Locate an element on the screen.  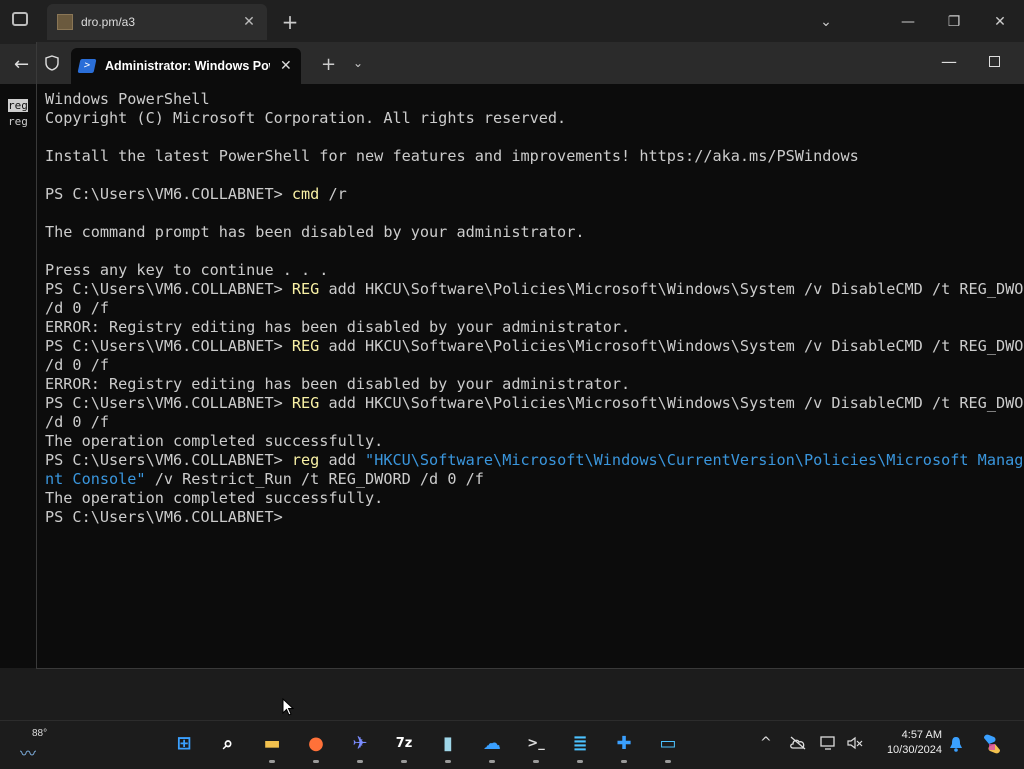
terminal-line: Windows PowerShell is located at coordinates (534, 99).